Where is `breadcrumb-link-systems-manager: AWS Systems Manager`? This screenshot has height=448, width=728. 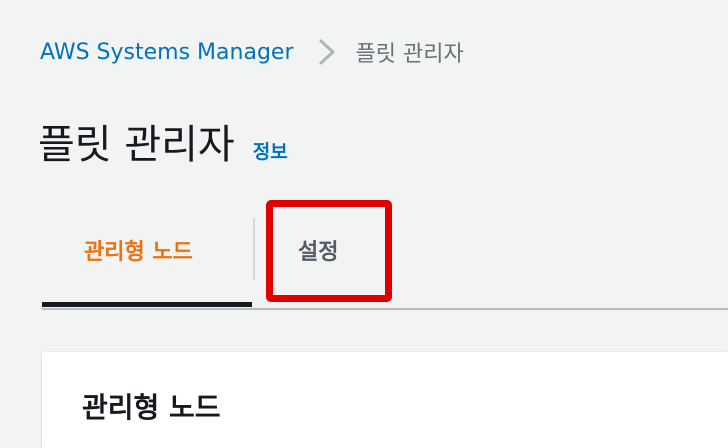
breadcrumb-link-systems-manager: AWS Systems Manager is located at coordinates (166, 52).